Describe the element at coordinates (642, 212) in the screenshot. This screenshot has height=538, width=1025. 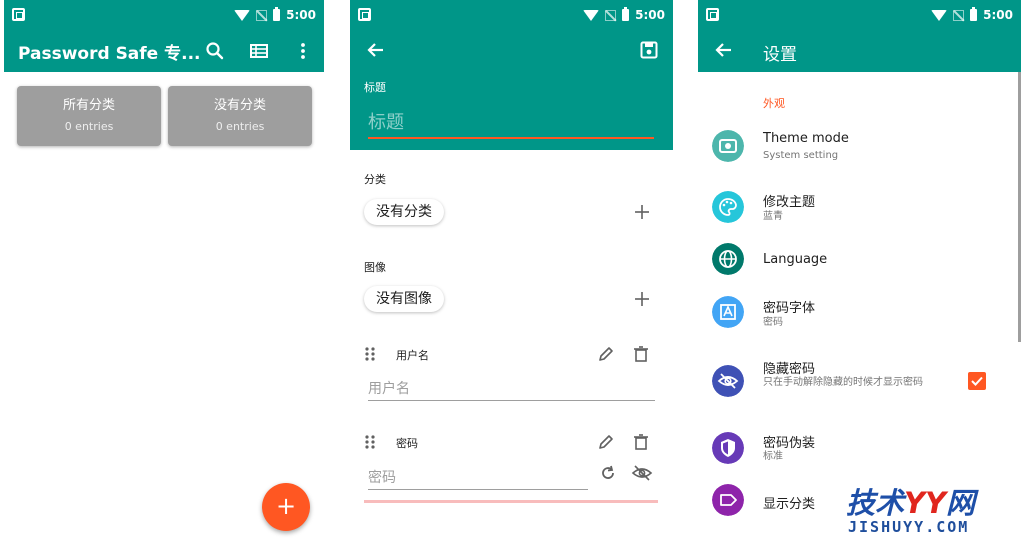
I see `add-category-icon` at that location.